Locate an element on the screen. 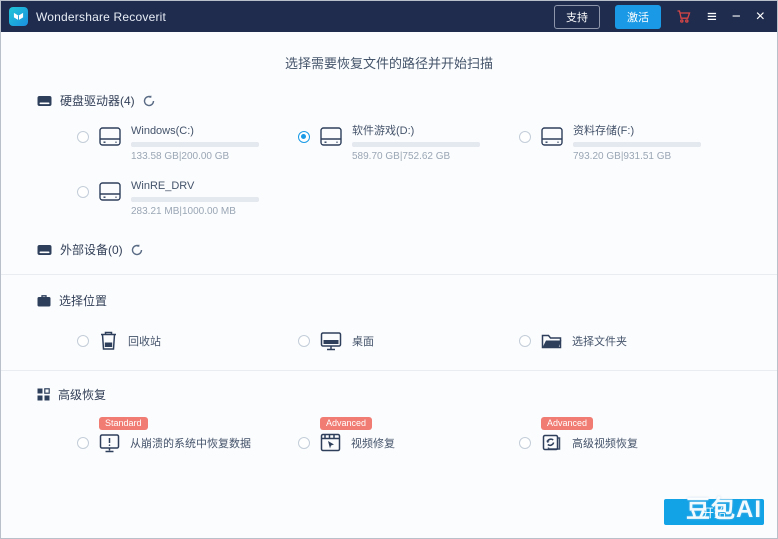  locations-grid: 回收站 桌面 选择文件夹 is located at coordinates (427, 340).